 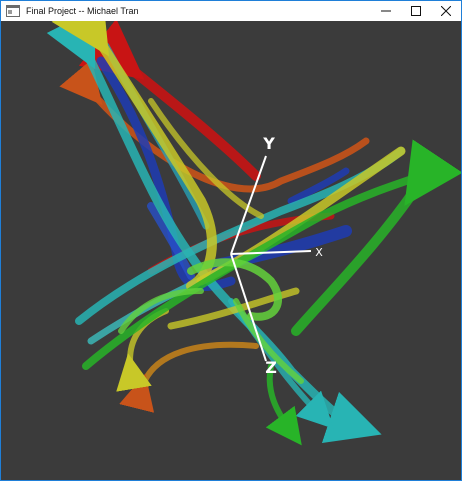 I want to click on minimize-button, so click(x=386, y=11).